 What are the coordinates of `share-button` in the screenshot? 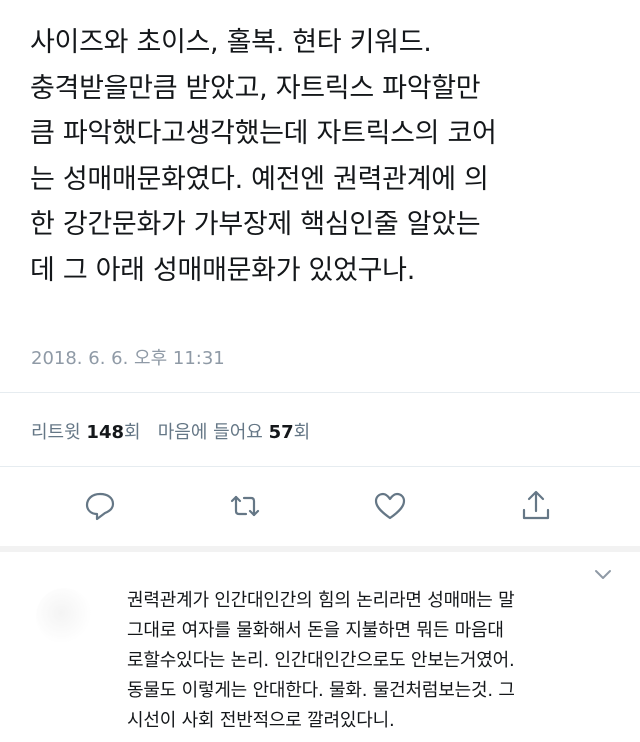 It's located at (536, 506).